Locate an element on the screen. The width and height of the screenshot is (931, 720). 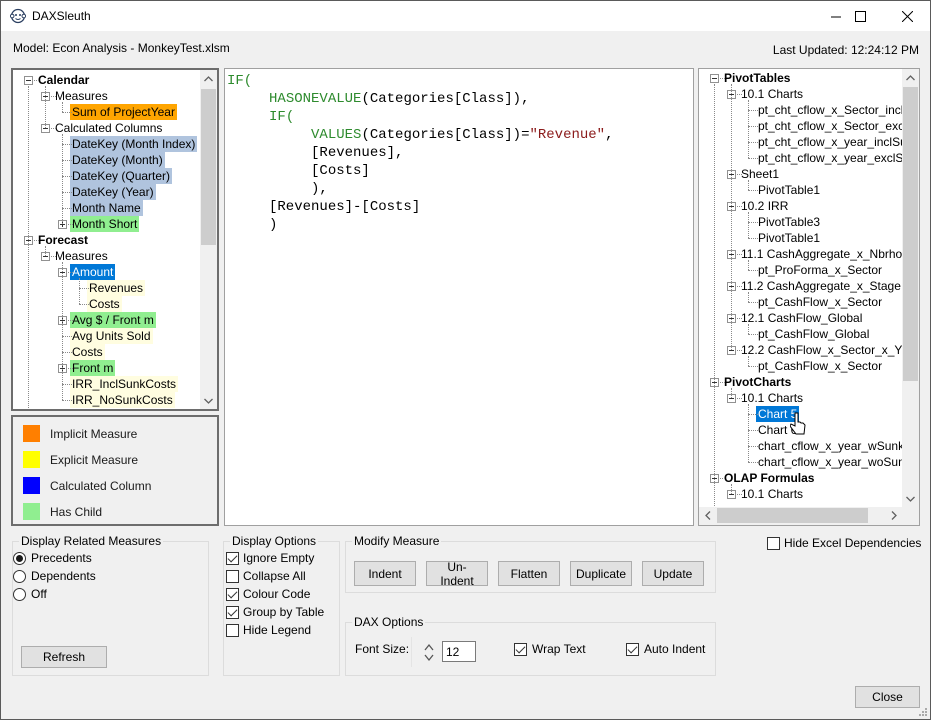
tree-item: Month Short is located at coordinates (105, 224).